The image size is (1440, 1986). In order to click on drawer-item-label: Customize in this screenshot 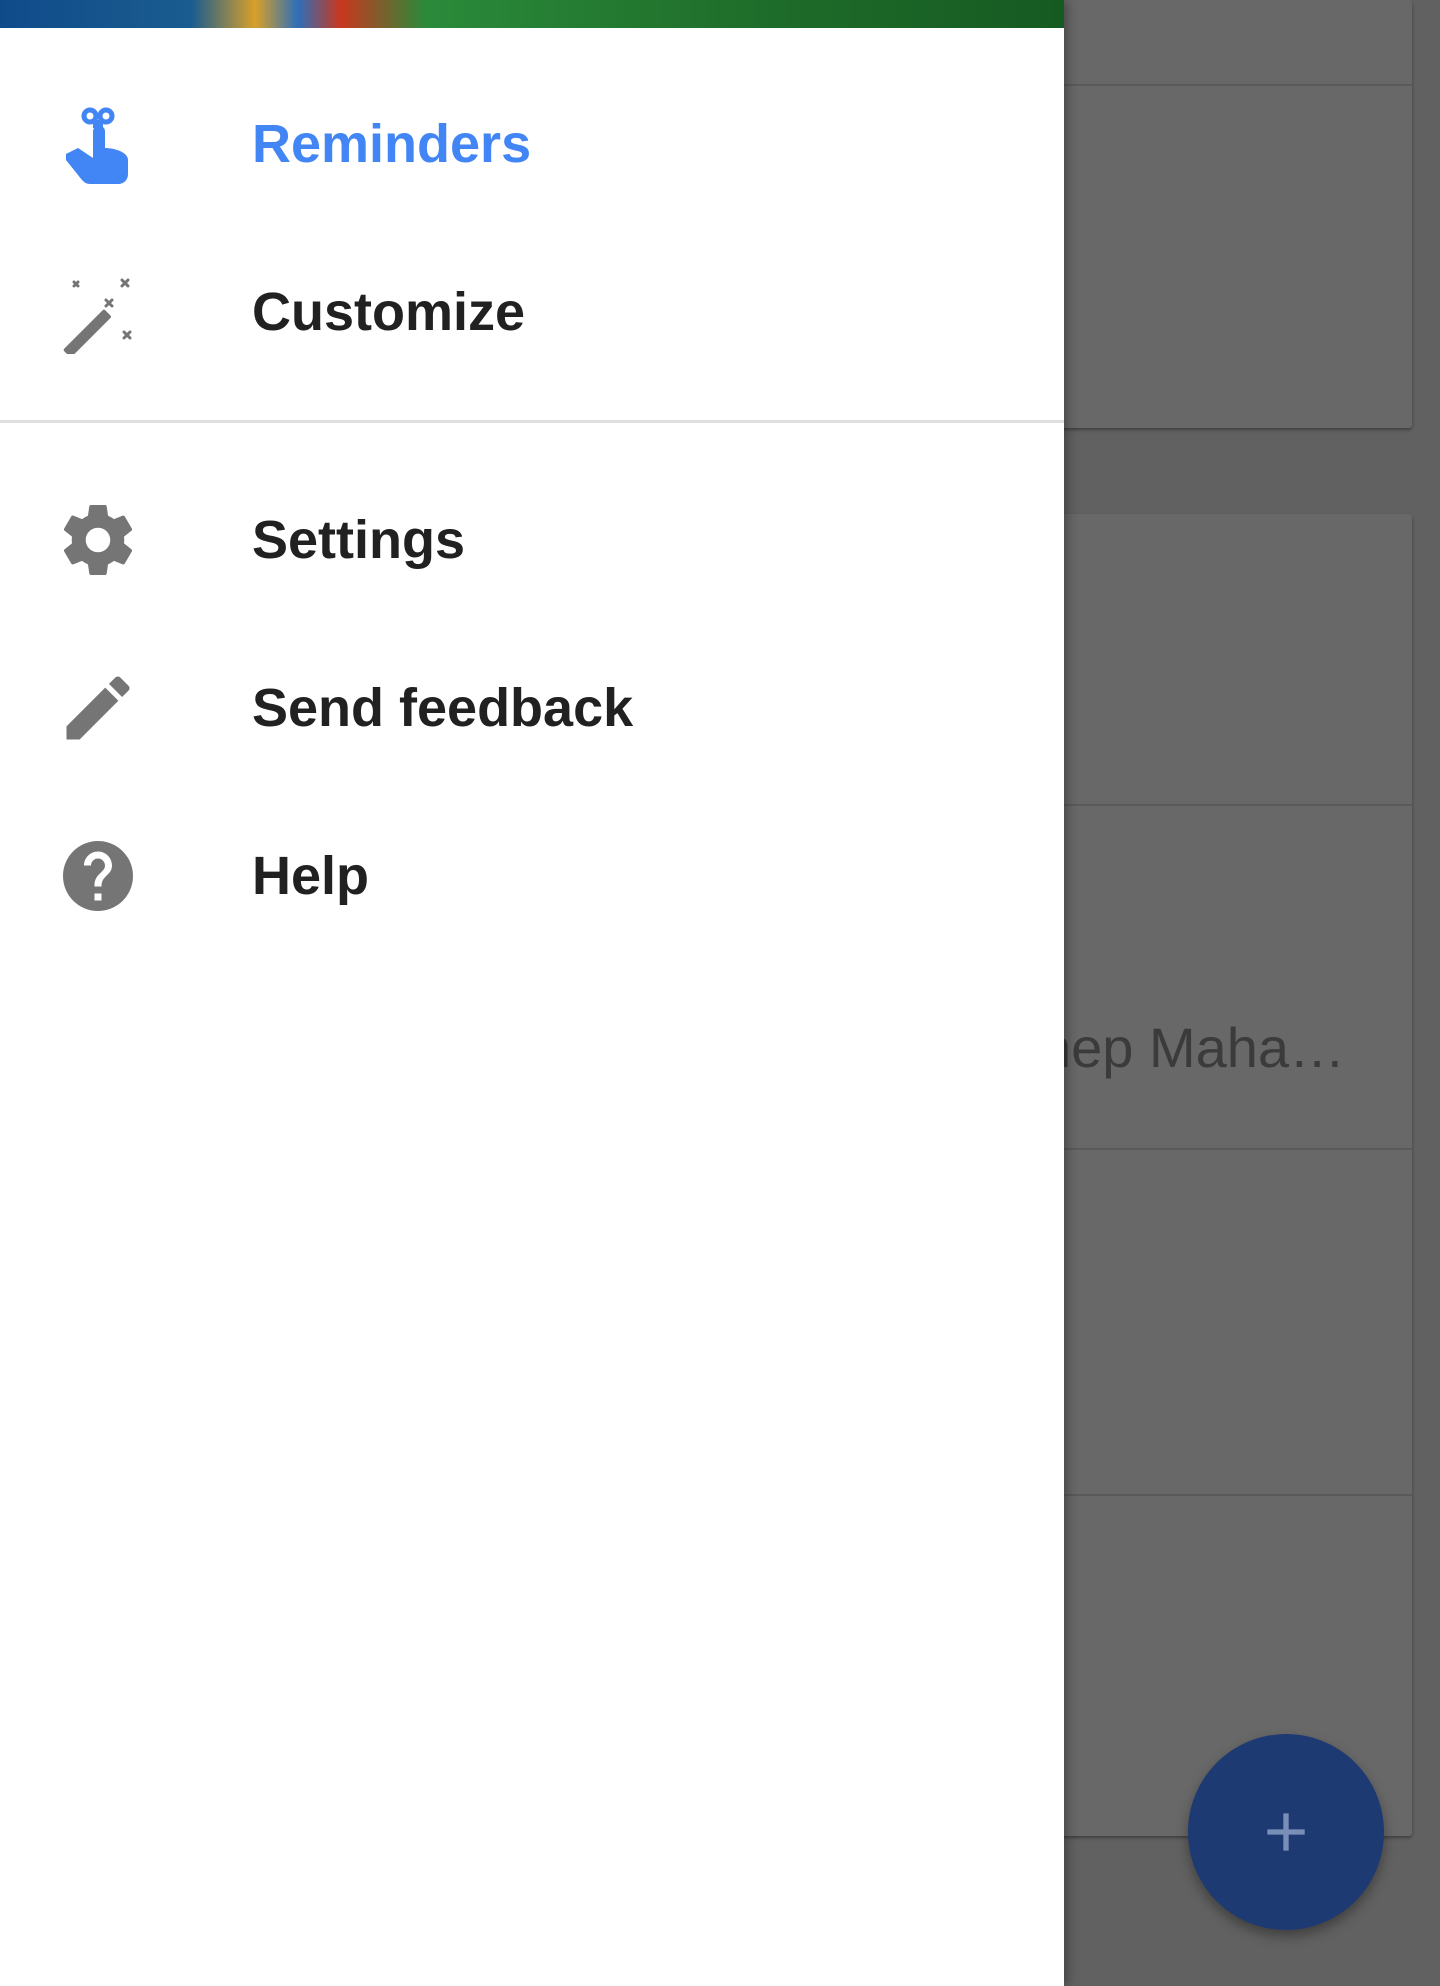, I will do `click(389, 312)`.